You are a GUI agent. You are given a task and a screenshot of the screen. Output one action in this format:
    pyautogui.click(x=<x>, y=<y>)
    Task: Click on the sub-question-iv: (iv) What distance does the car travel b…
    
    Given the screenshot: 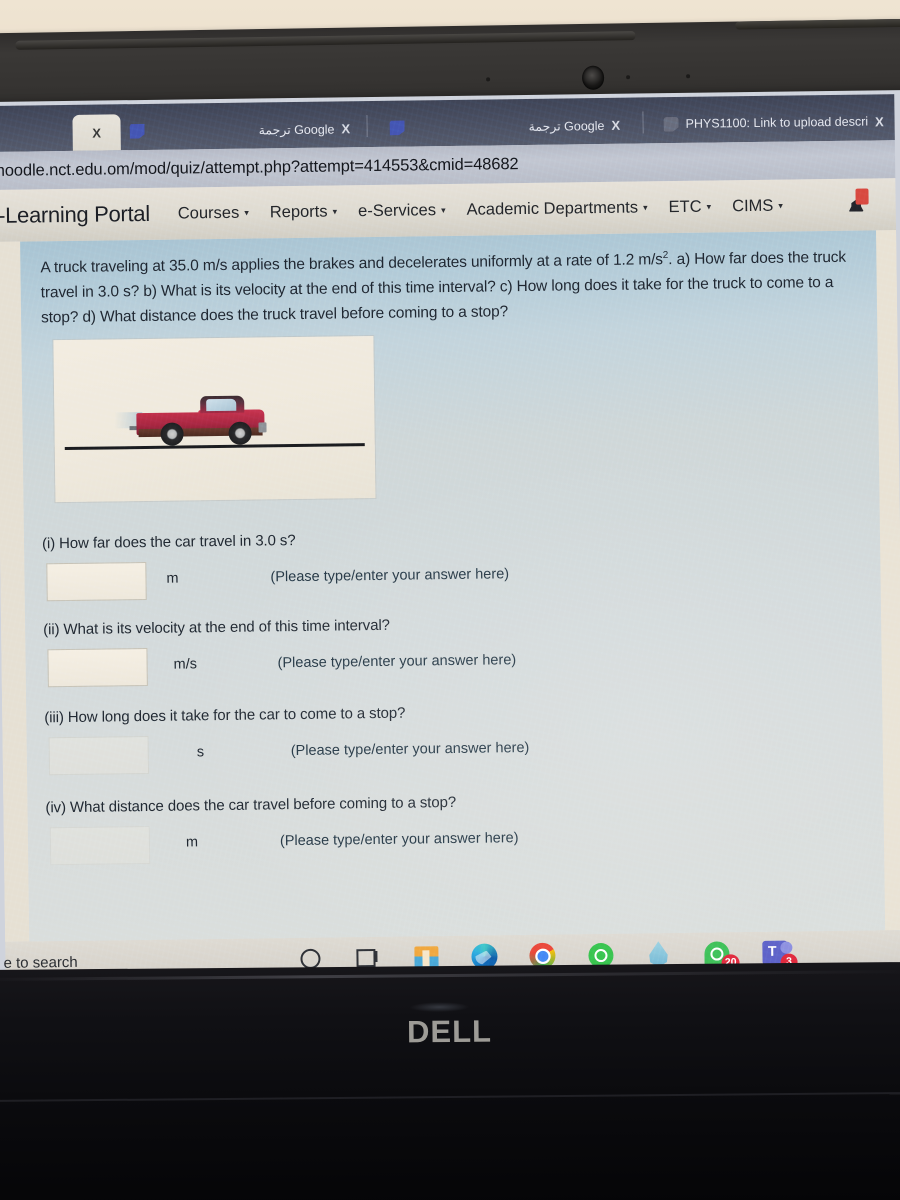 What is the action you would take?
    pyautogui.click(x=455, y=839)
    